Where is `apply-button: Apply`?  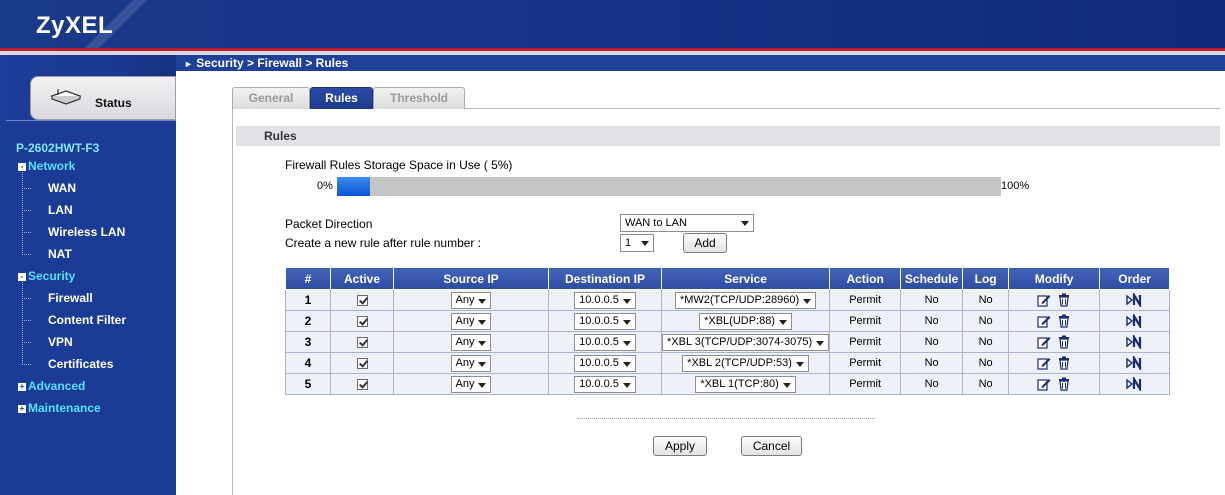 apply-button: Apply is located at coordinates (680, 446).